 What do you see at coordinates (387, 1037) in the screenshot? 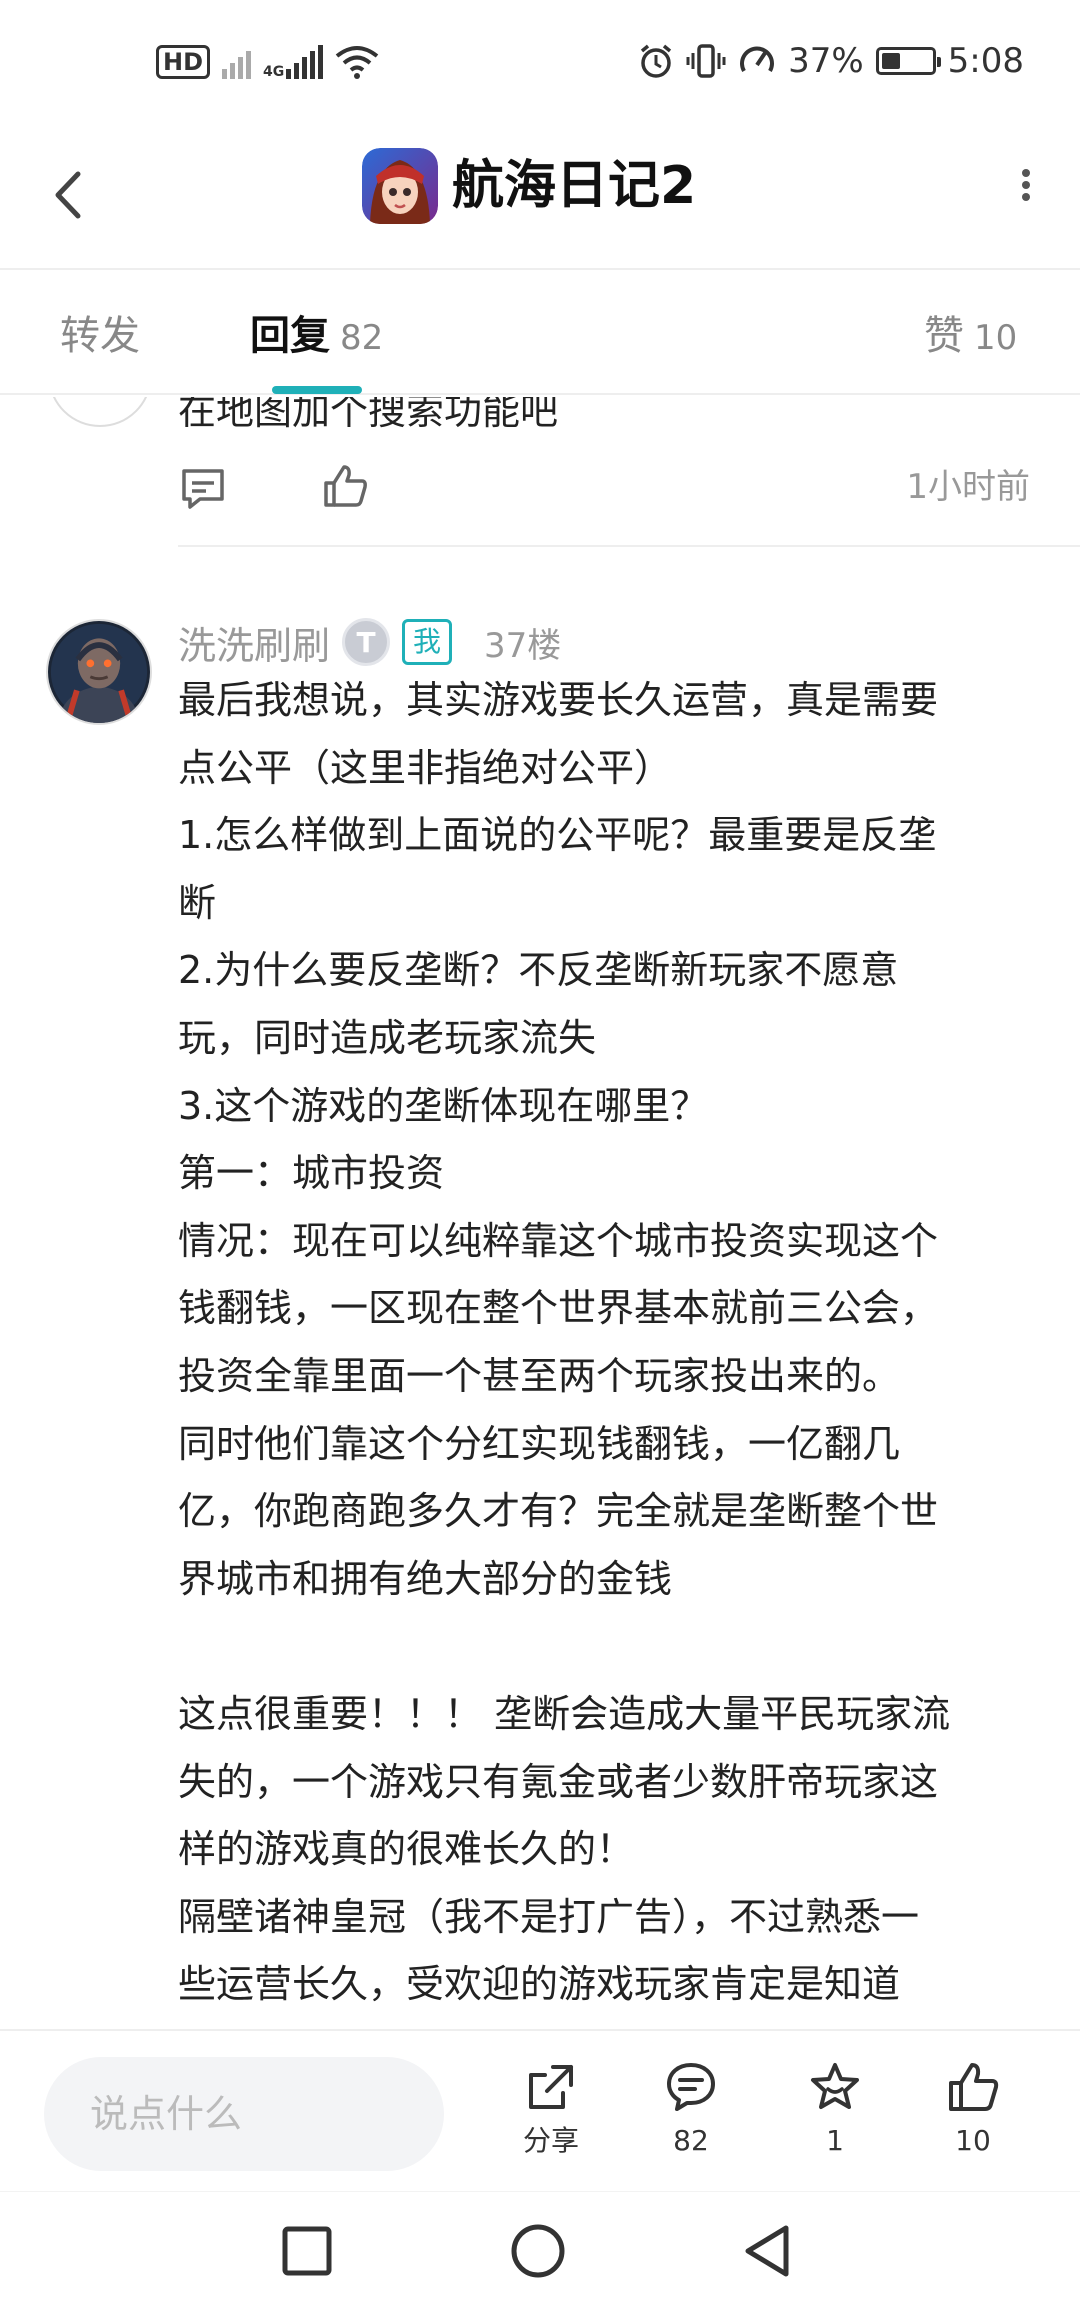
I see `reply-line: 玩，同时造成老玩家流失` at bounding box center [387, 1037].